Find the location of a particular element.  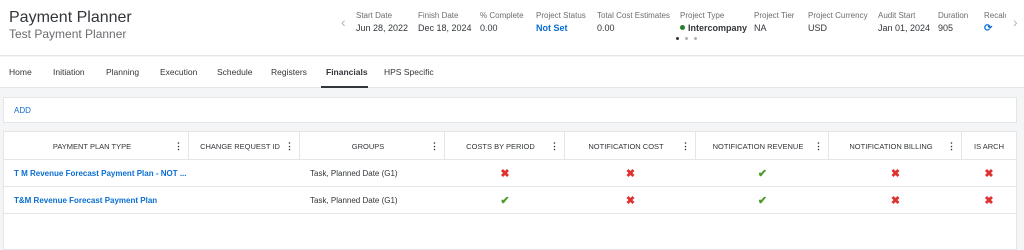

page-subtitle: Test Payment Planner is located at coordinates (68, 34).